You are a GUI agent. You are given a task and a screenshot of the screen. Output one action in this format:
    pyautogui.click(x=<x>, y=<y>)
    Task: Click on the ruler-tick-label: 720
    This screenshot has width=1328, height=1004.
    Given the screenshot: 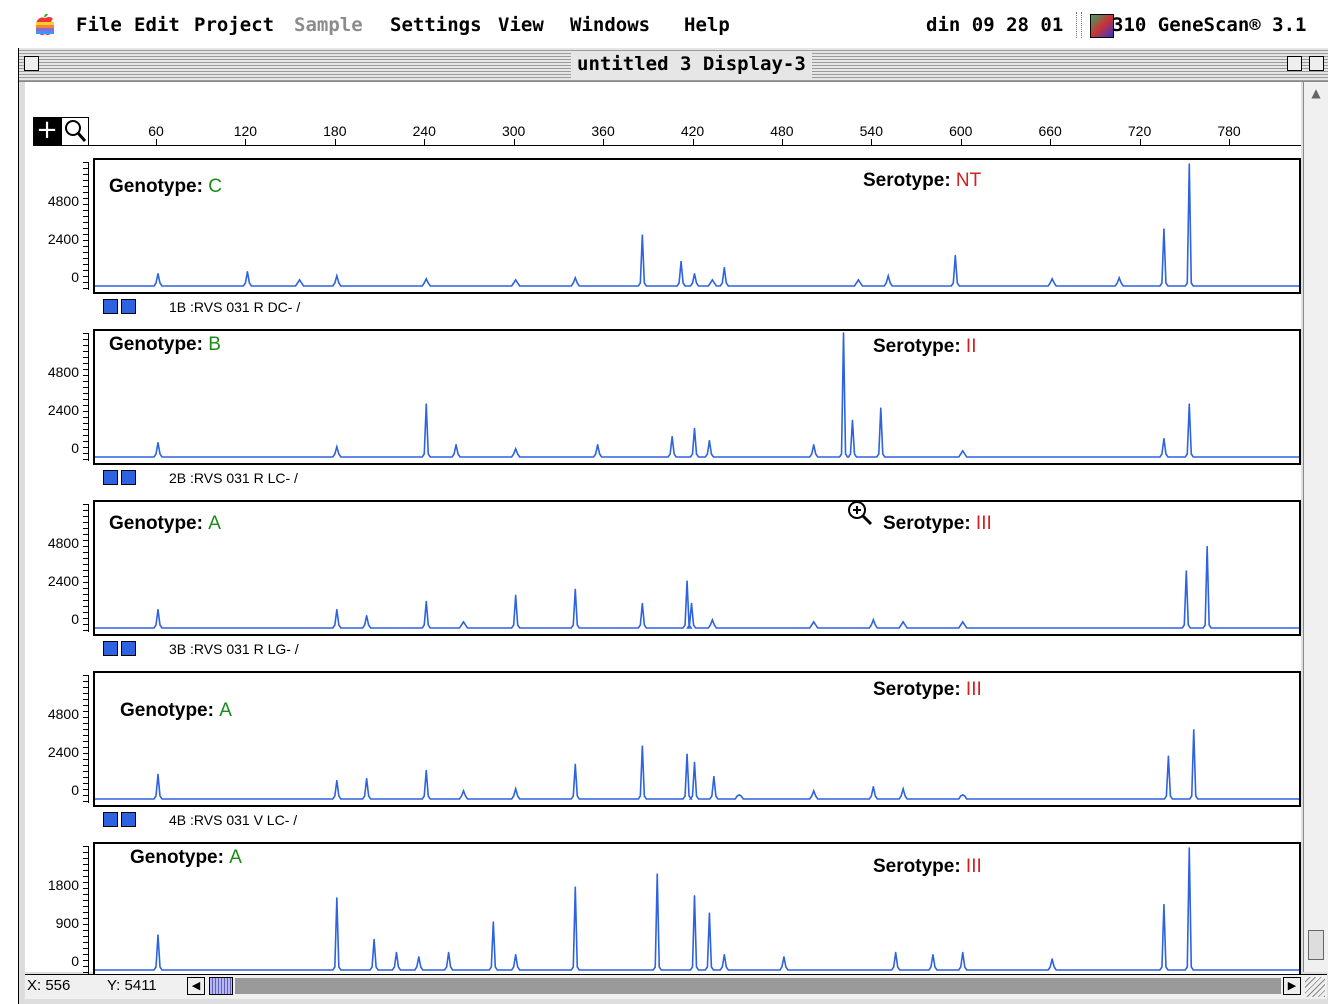 What is the action you would take?
    pyautogui.click(x=1139, y=131)
    